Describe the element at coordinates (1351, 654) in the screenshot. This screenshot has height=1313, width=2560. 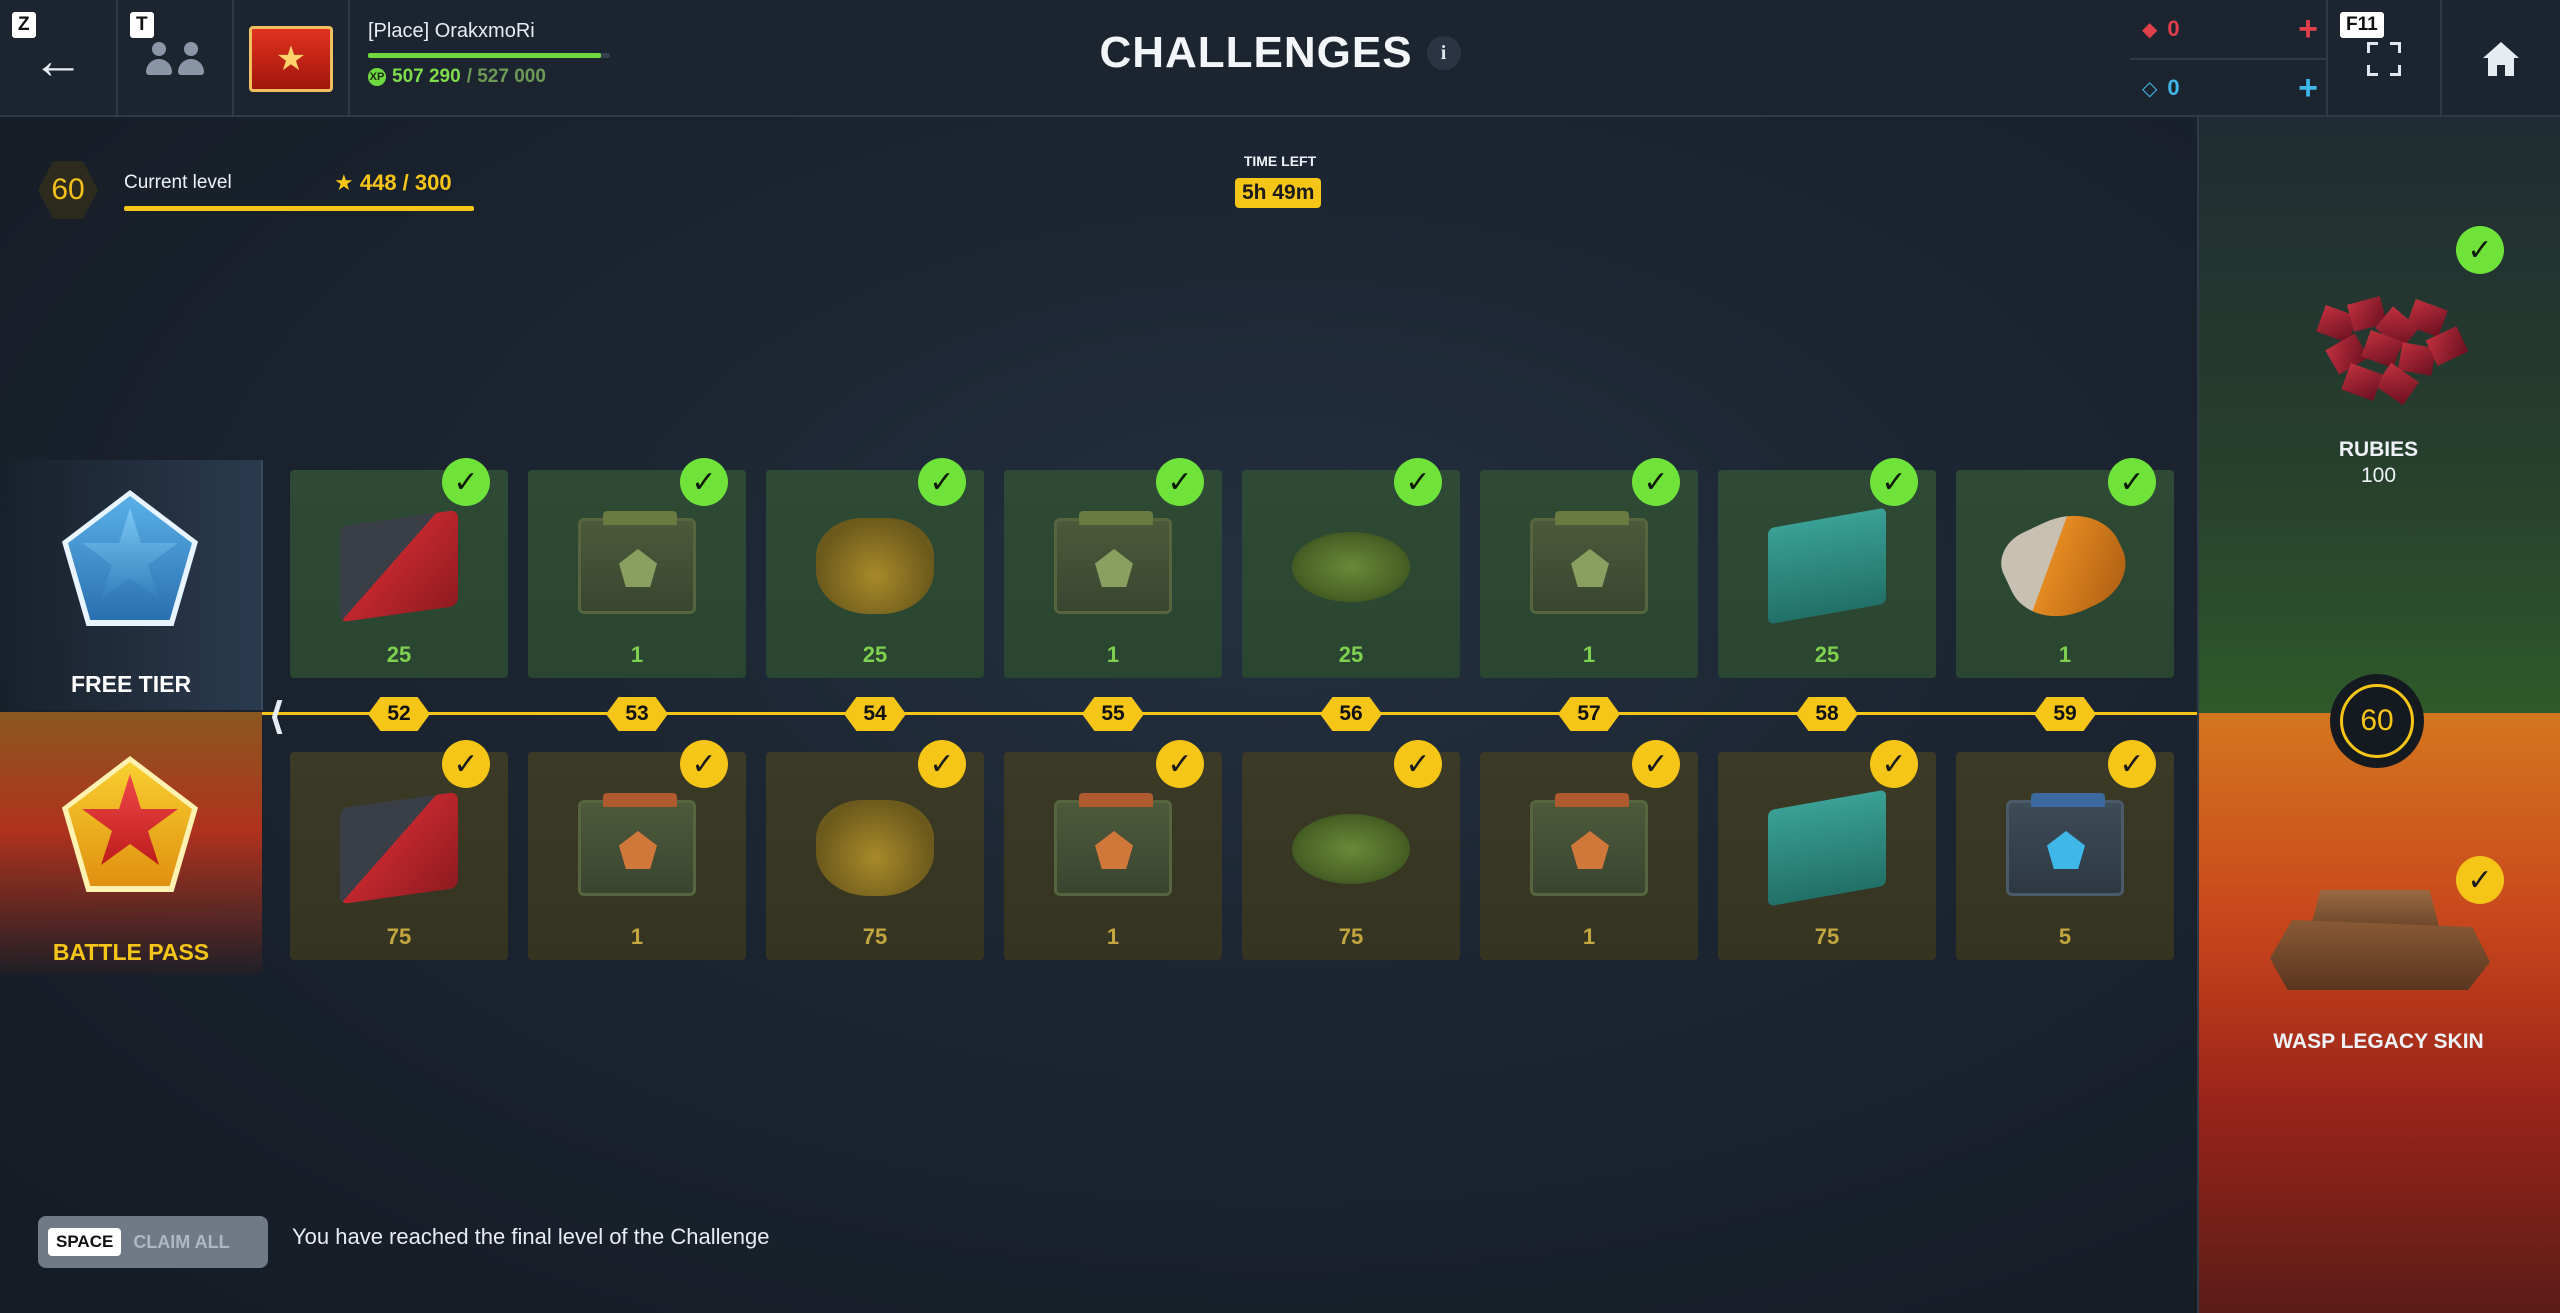
I see `reward-amount: 25` at that location.